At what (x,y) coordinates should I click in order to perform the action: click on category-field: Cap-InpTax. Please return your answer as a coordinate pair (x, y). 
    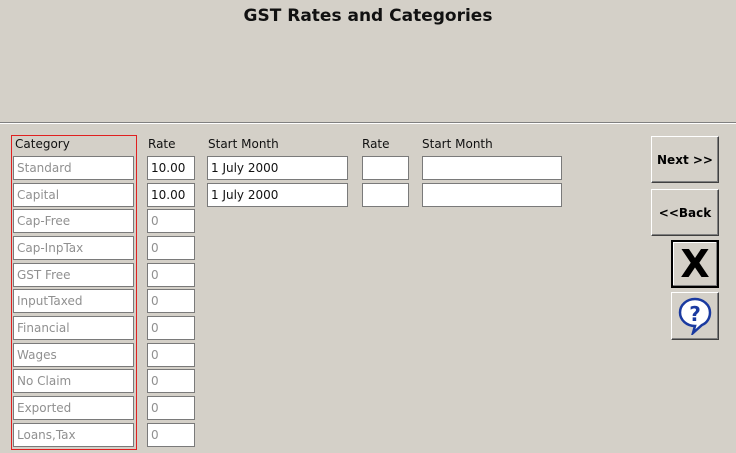
    Looking at the image, I should click on (73, 248).